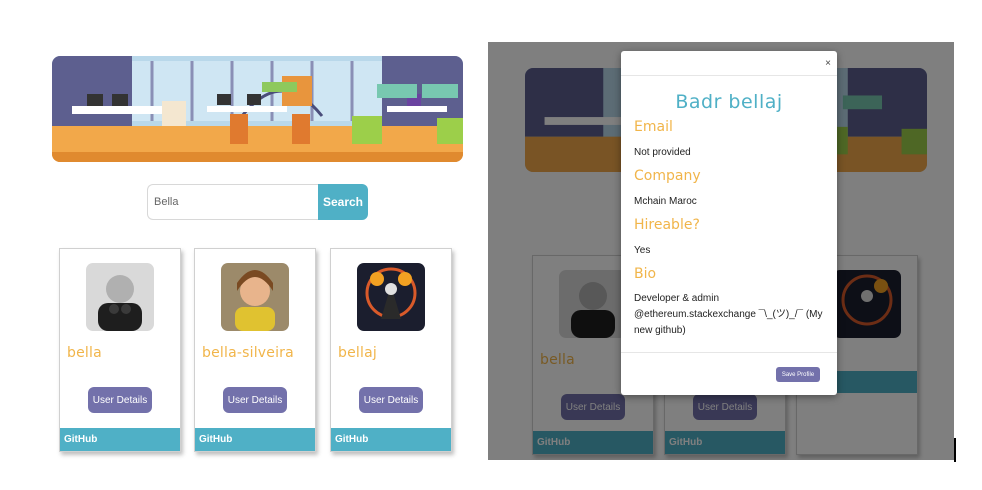 This screenshot has width=982, height=490. I want to click on search-bar: Search, so click(257, 202).